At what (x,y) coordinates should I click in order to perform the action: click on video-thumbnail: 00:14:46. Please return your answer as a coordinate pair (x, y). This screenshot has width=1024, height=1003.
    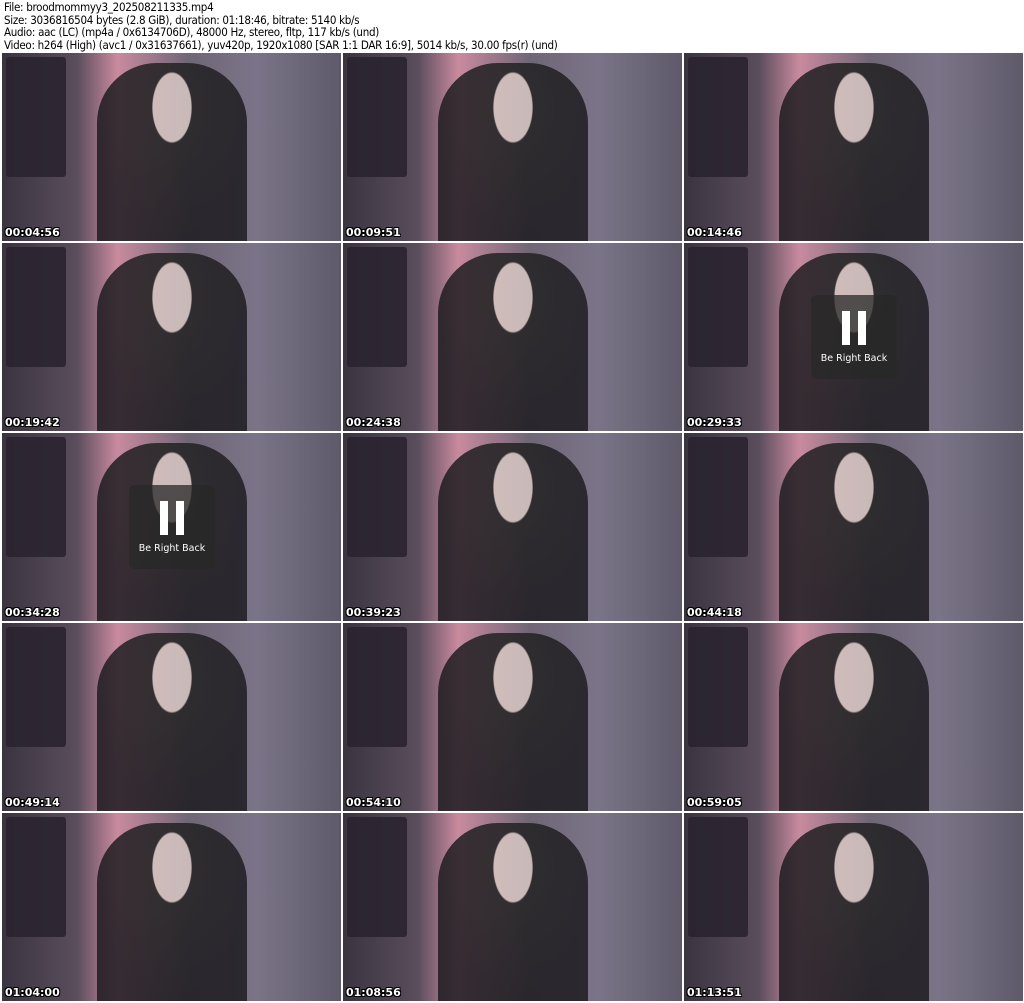
    Looking at the image, I should click on (853, 147).